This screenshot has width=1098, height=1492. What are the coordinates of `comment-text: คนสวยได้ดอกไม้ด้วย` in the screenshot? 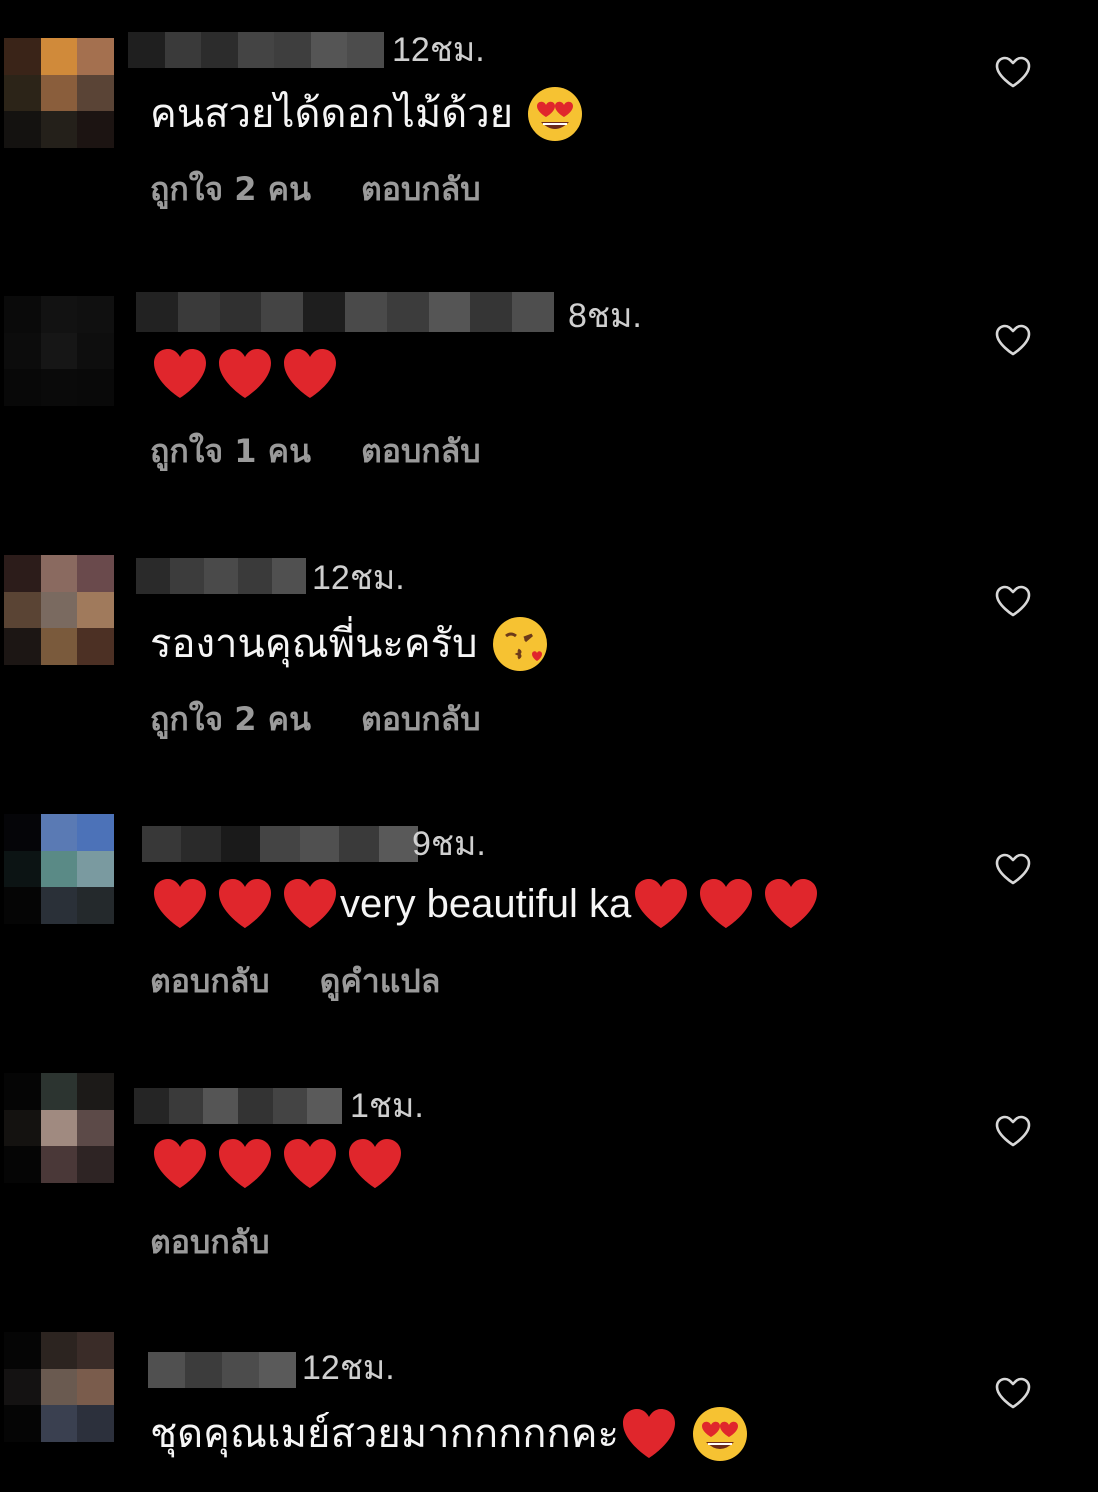 It's located at (366, 114).